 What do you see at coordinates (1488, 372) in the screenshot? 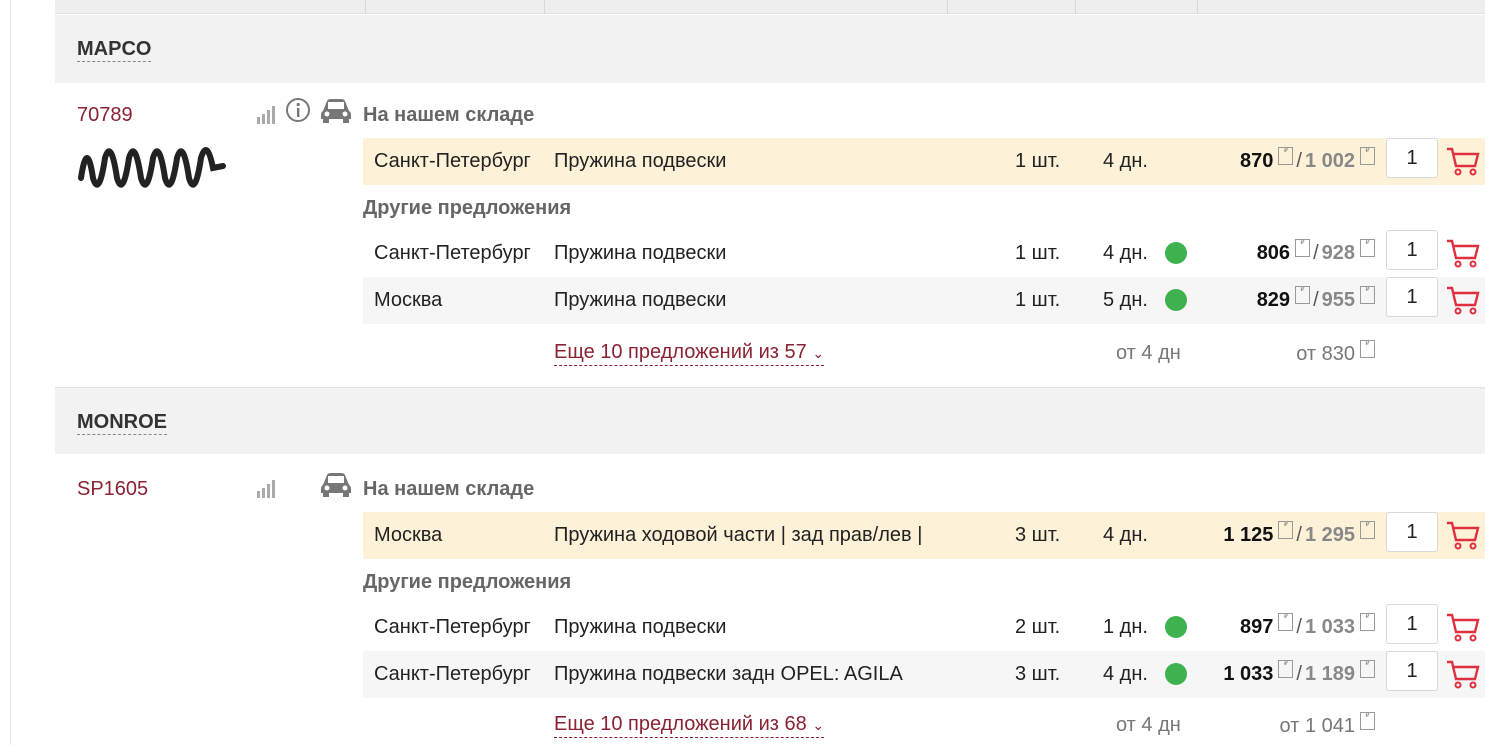
I see `scrollbar` at bounding box center [1488, 372].